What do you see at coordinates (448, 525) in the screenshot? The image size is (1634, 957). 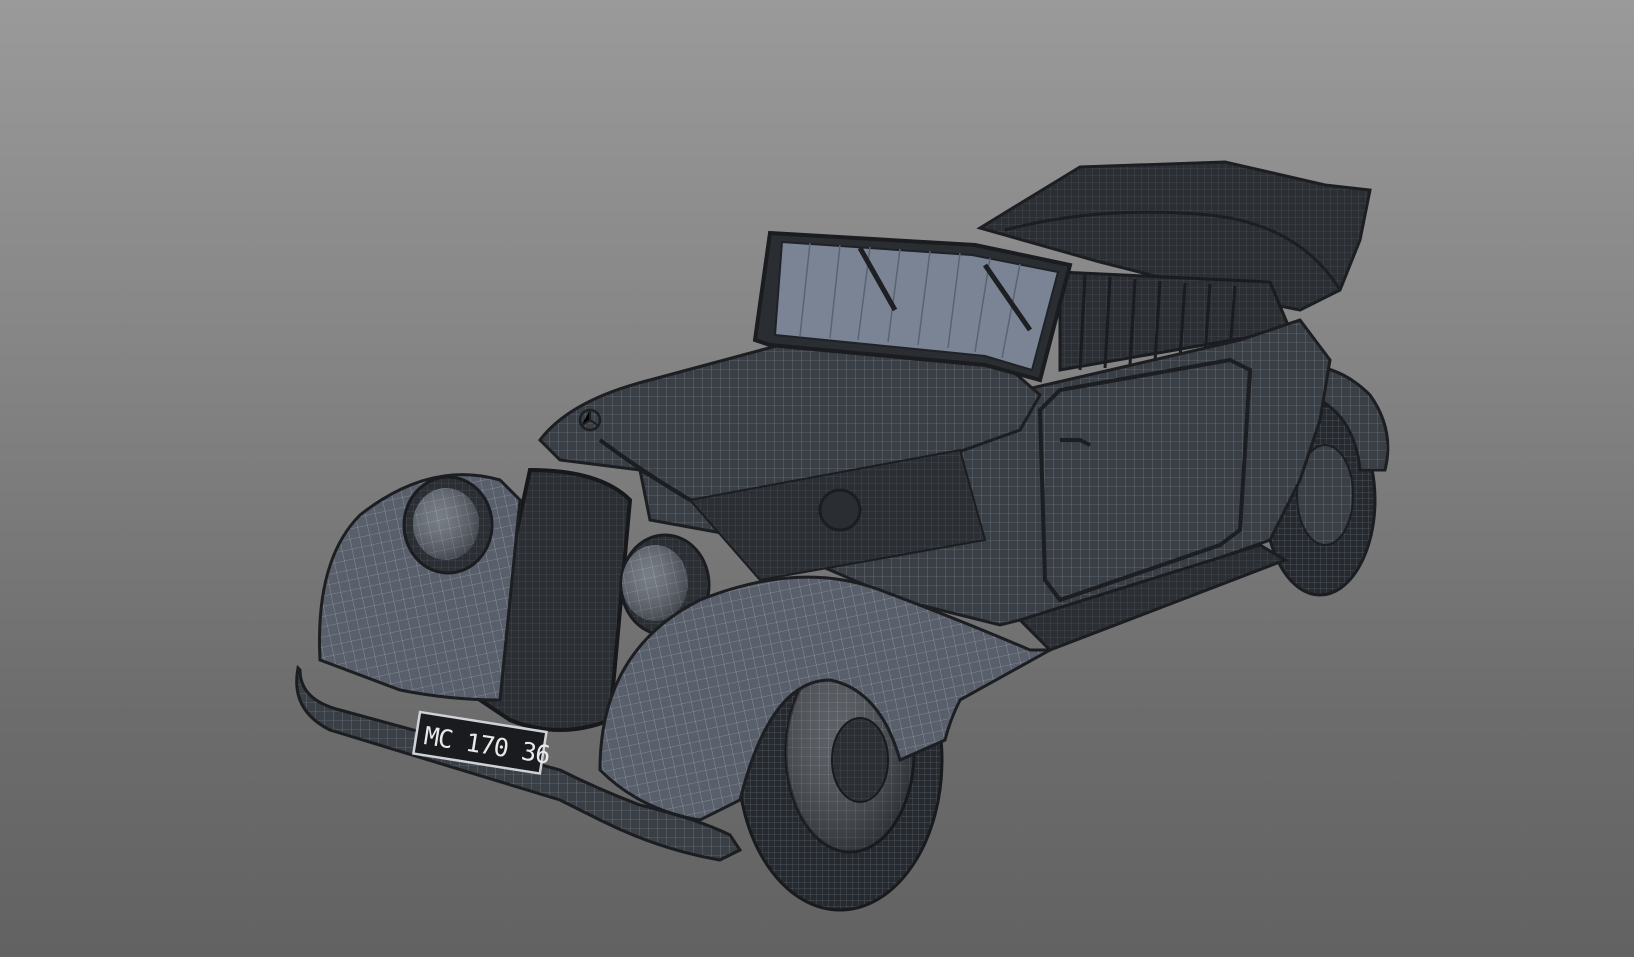 I see `left-headlight` at bounding box center [448, 525].